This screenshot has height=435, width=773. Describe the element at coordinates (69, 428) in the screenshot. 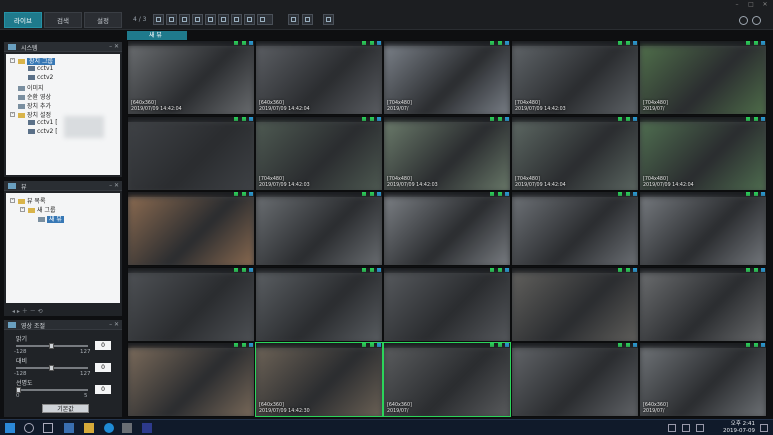

I see `mail-icon` at that location.